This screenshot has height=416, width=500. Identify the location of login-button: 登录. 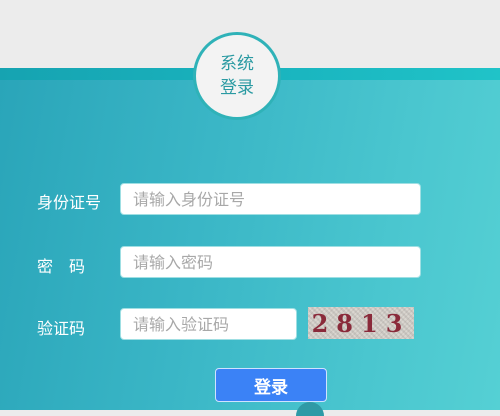
(271, 385).